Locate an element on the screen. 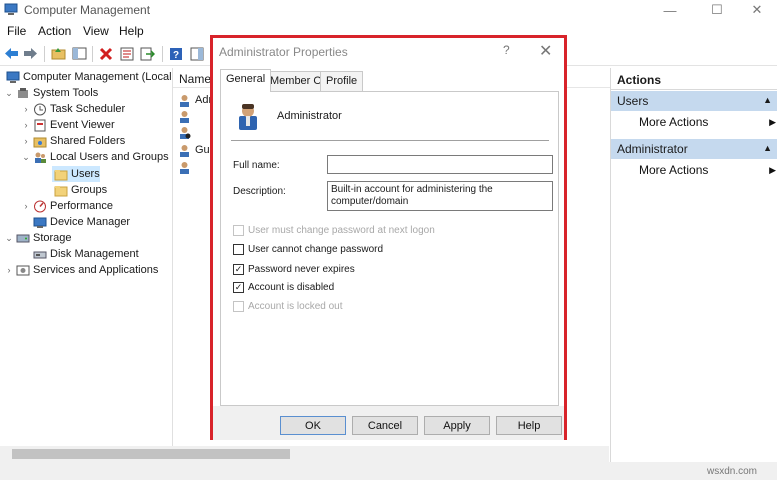 The image size is (777, 480). cancel-button: Cancel is located at coordinates (385, 425).